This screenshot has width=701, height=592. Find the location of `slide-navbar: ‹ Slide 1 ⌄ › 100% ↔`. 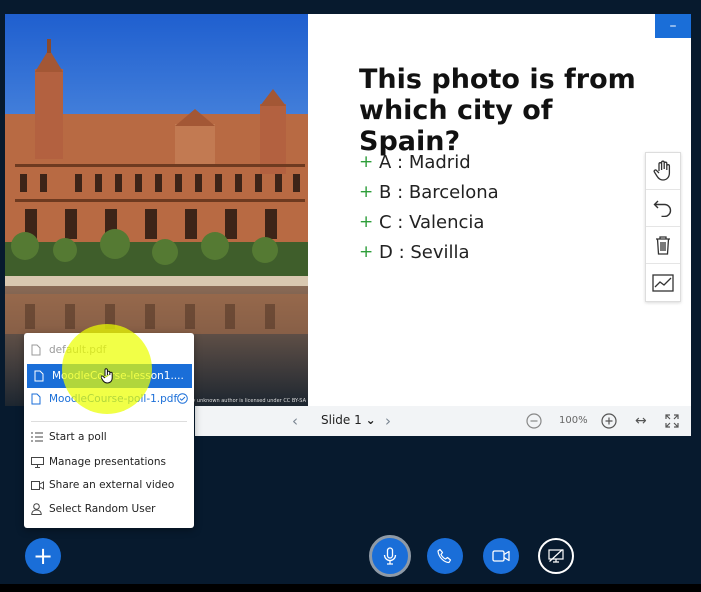

slide-navbar: ‹ Slide 1 ⌄ › 100% ↔ is located at coordinates (443, 421).